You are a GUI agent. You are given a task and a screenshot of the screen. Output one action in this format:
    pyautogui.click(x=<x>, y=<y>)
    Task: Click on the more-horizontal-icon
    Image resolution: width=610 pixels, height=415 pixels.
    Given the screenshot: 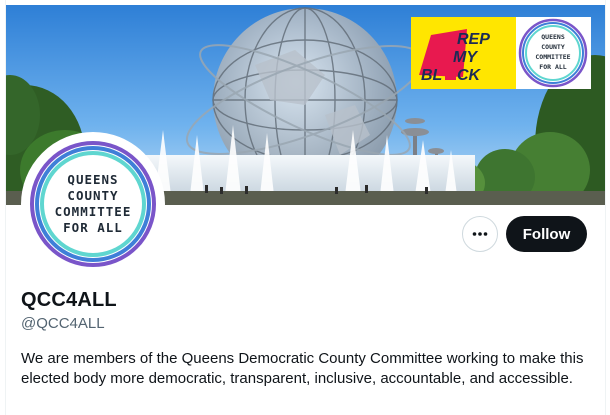 What is the action you would take?
    pyautogui.click(x=480, y=234)
    